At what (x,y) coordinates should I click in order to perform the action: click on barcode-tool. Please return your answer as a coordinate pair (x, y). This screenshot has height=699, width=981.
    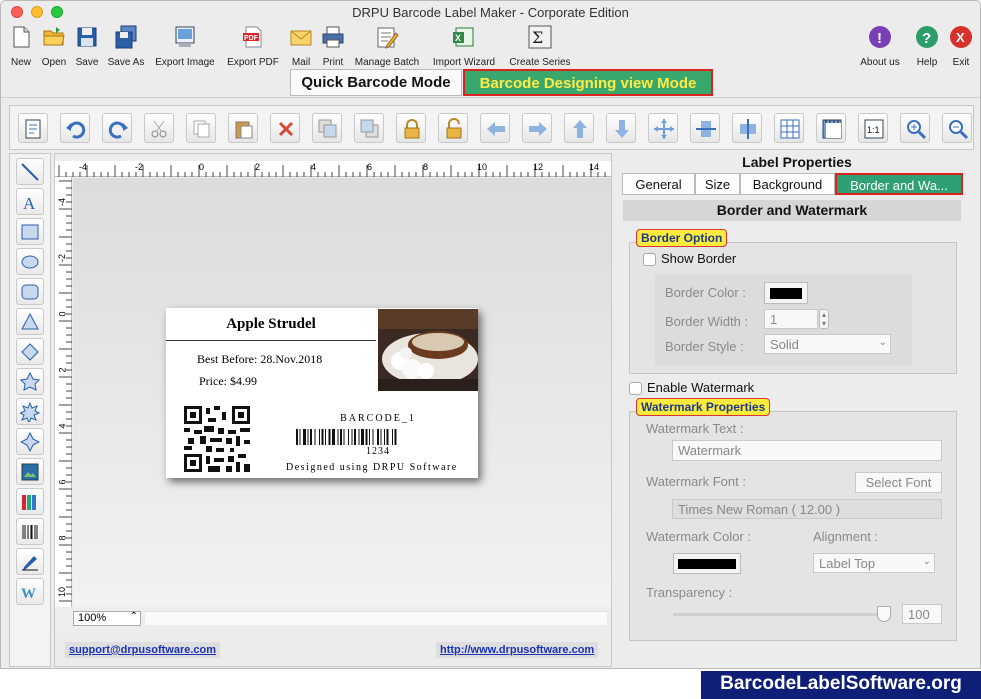
    Looking at the image, I should click on (30, 531).